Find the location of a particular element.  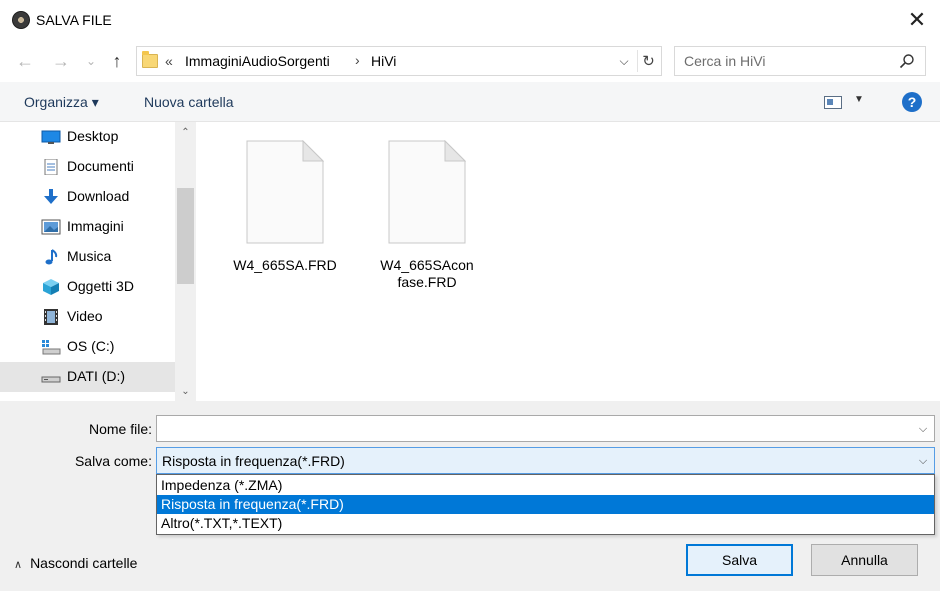

title-bar: SALVA FILE ✕ is located at coordinates (470, 20).